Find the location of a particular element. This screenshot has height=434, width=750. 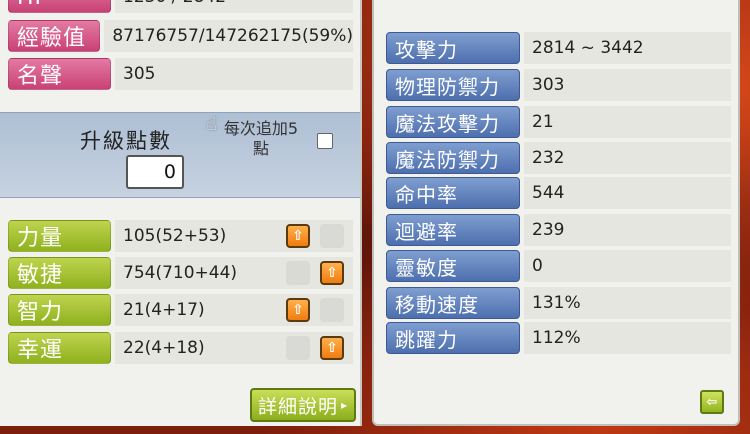

hp-value: 1230 / 2842 is located at coordinates (234, 6).